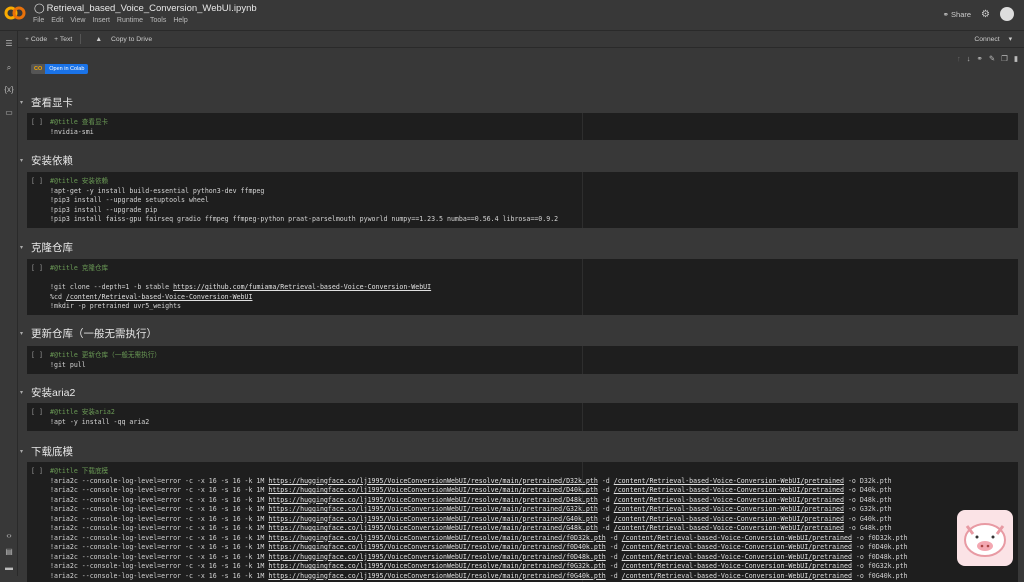 This screenshot has width=1024, height=582. What do you see at coordinates (992, 58) in the screenshot?
I see `edit-pencil-icon: ✎` at bounding box center [992, 58].